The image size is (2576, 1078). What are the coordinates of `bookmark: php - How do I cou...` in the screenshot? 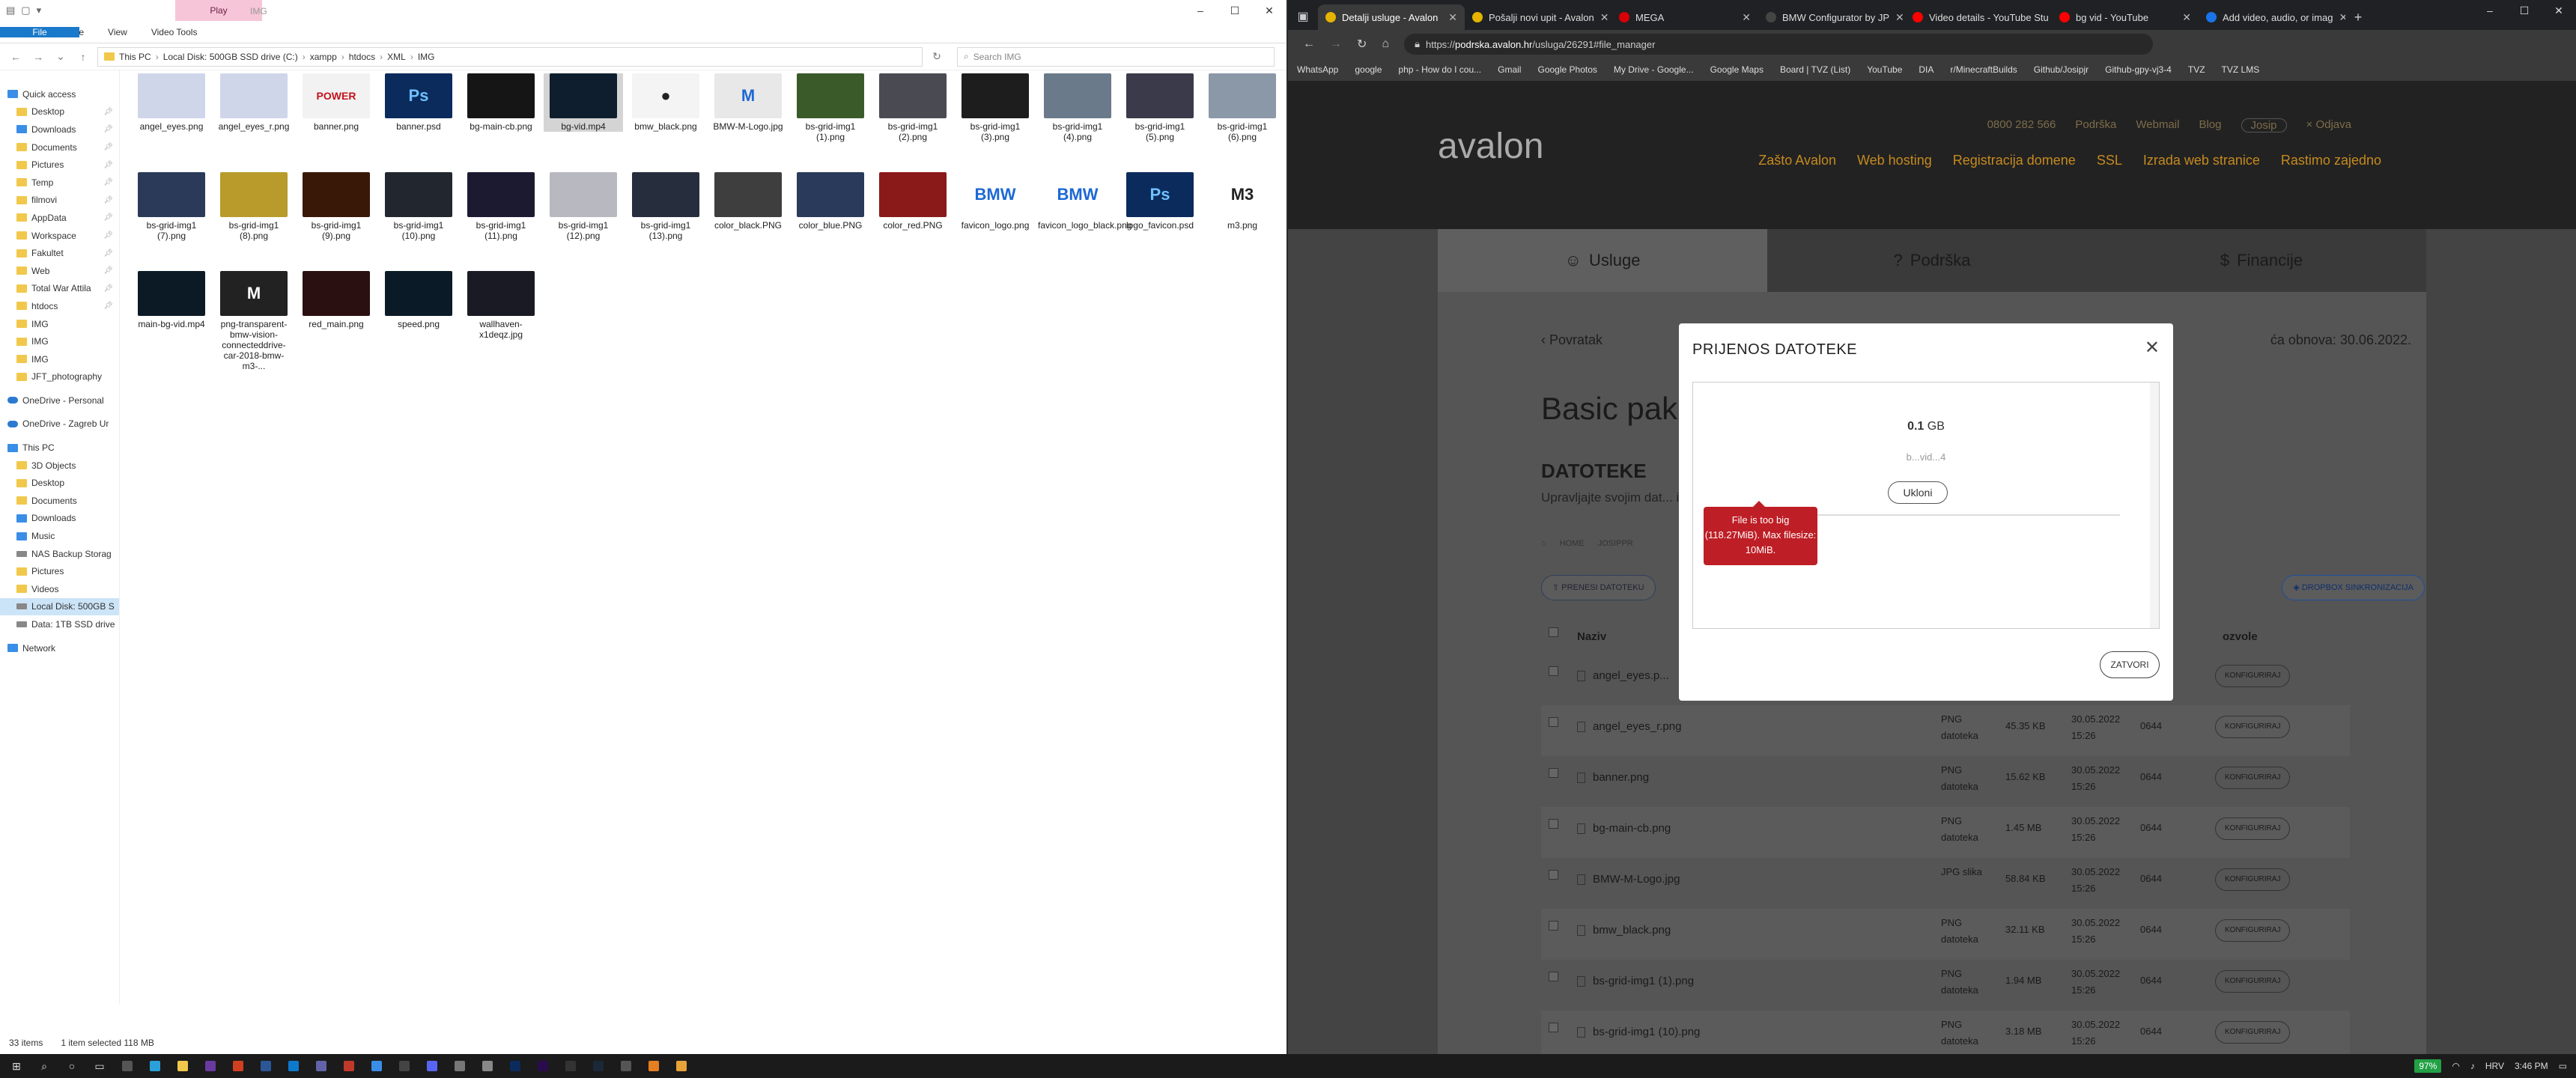 It's located at (1439, 69).